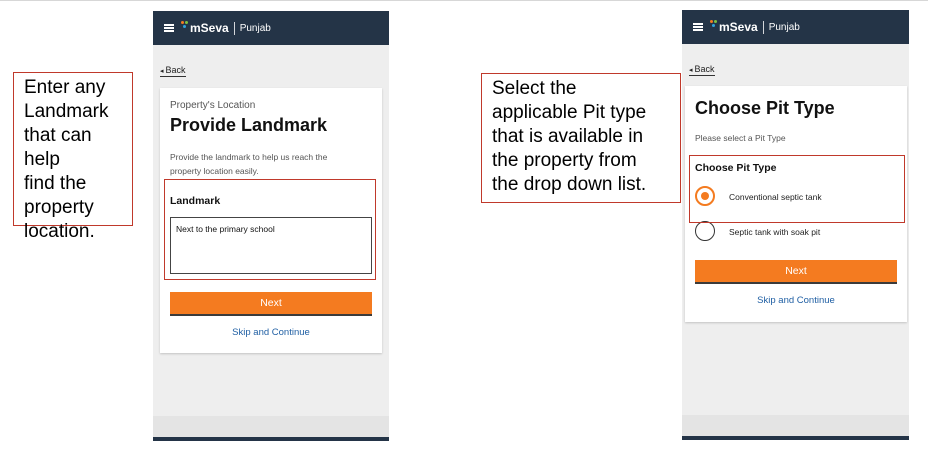 The height and width of the screenshot is (452, 928). I want to click on callout-line: applicable Pit type, so click(569, 112).